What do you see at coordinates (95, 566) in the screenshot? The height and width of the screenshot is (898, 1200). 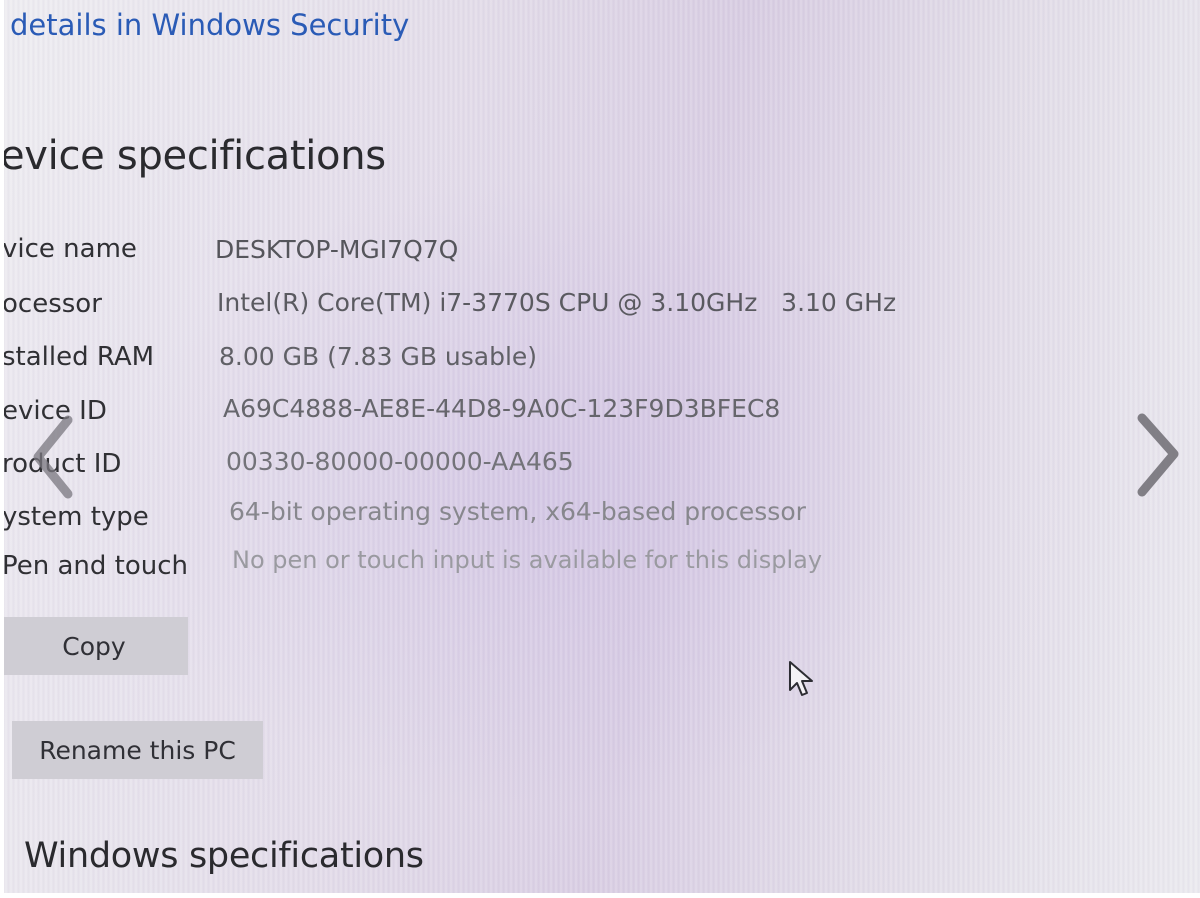 I see `spec-label-pen-and-touch: Pen and touch` at bounding box center [95, 566].